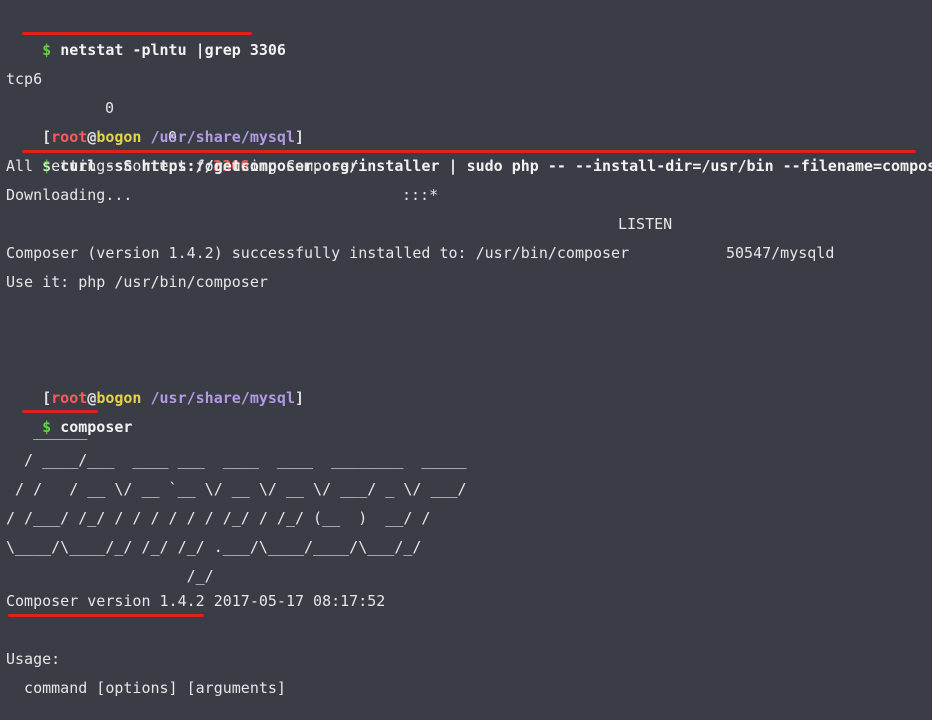  What do you see at coordinates (780, 253) in the screenshot?
I see `pid-program-cell: 50547/mysqld` at bounding box center [780, 253].